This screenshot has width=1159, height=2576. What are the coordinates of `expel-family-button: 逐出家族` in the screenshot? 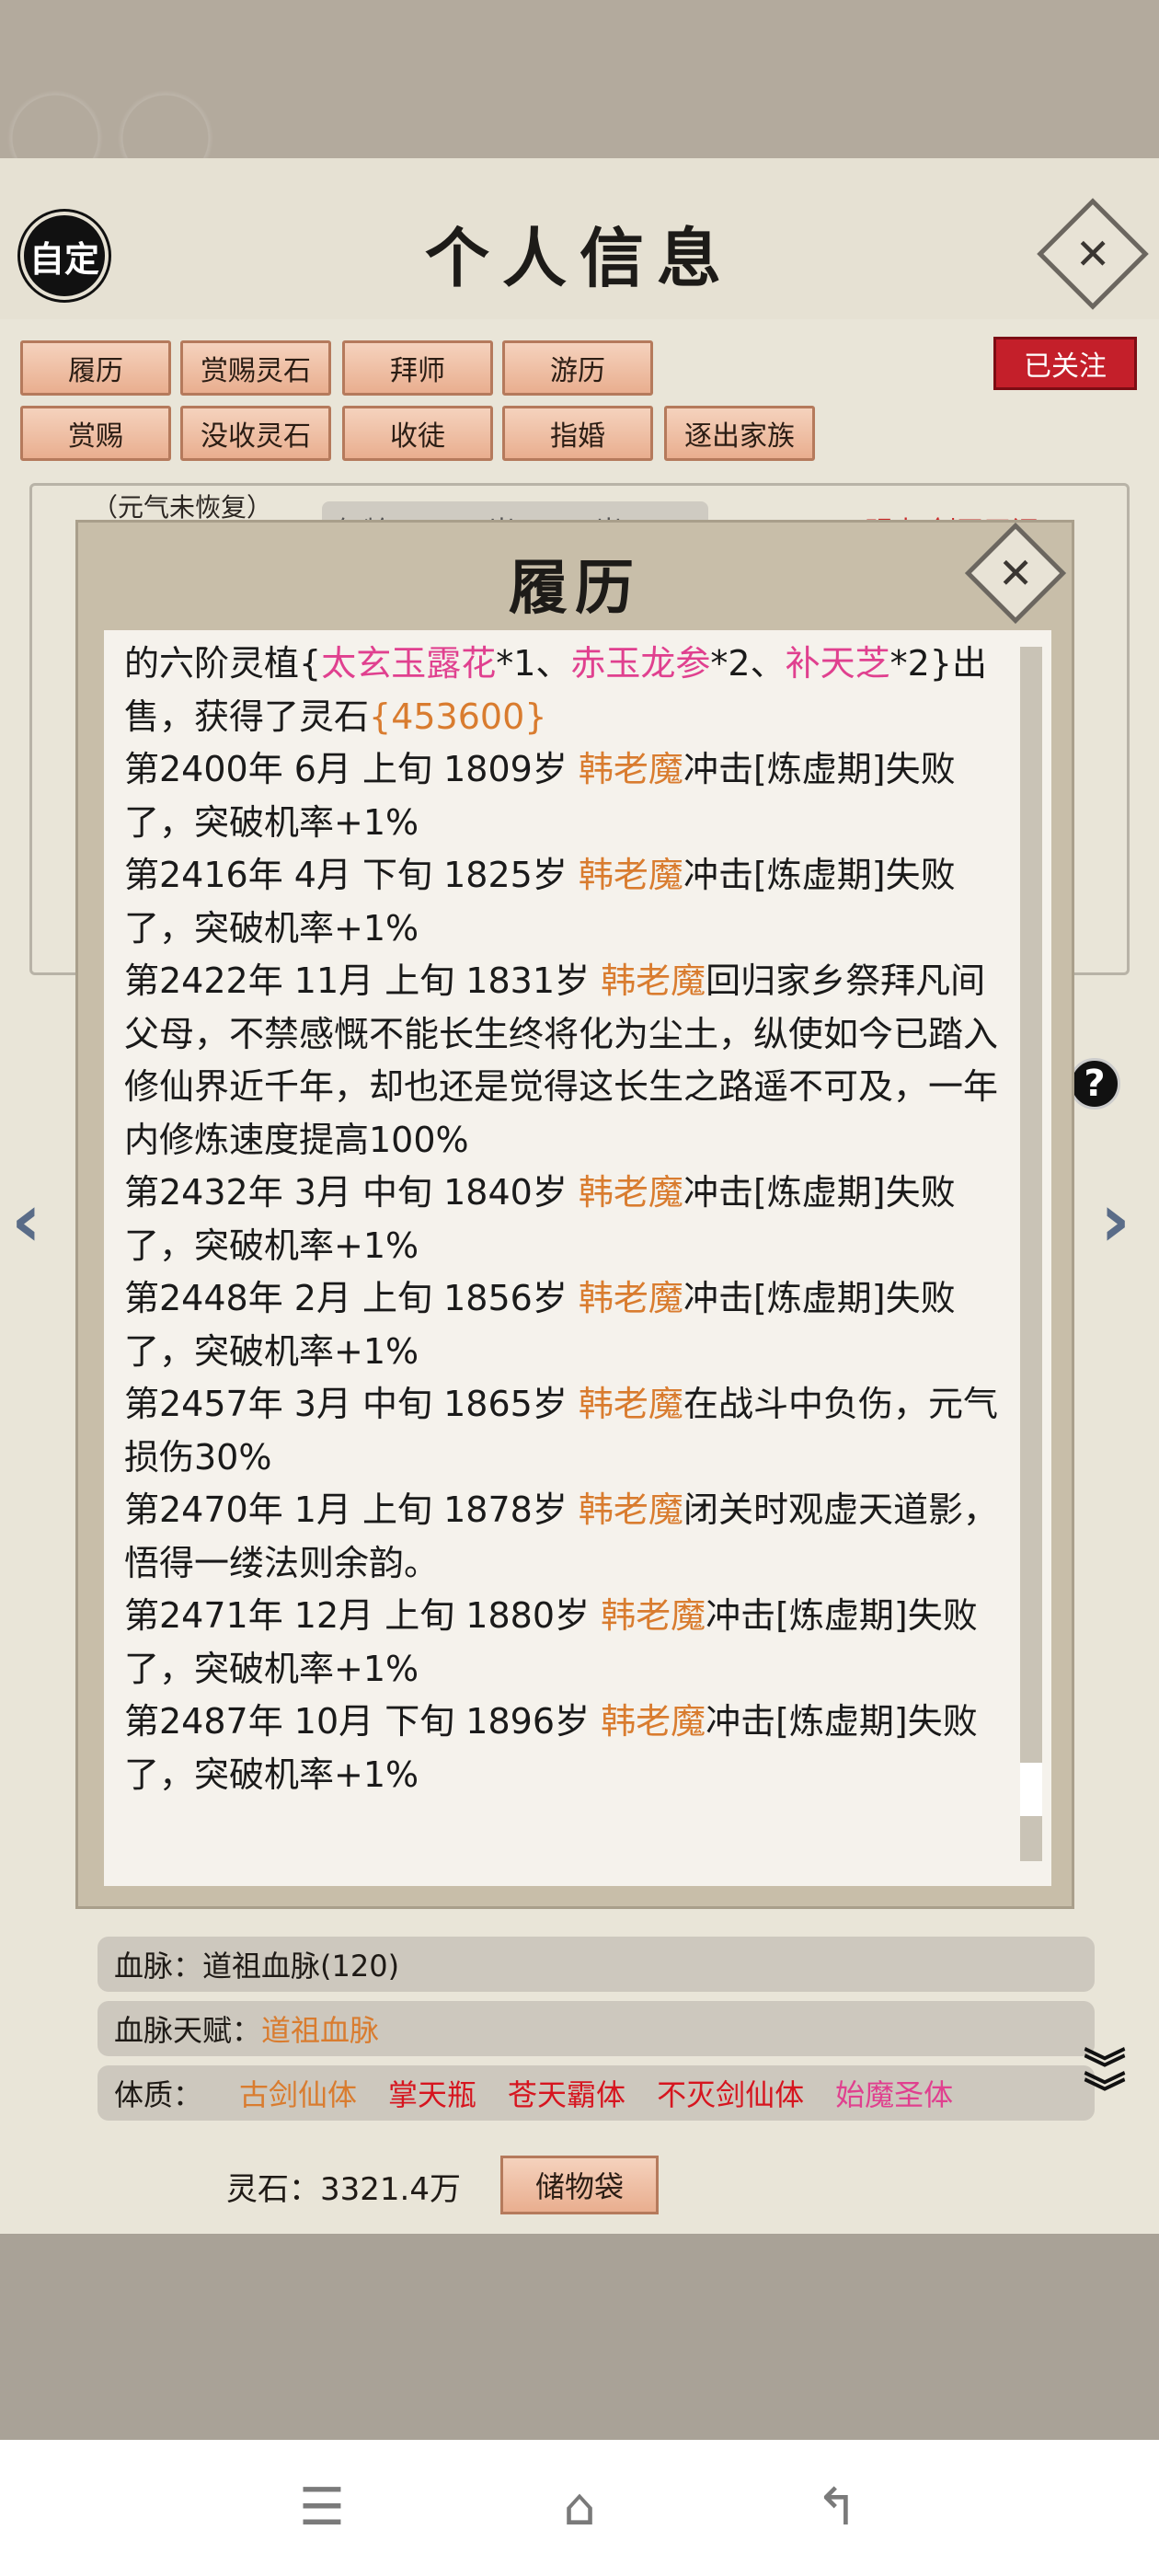 It's located at (739, 433).